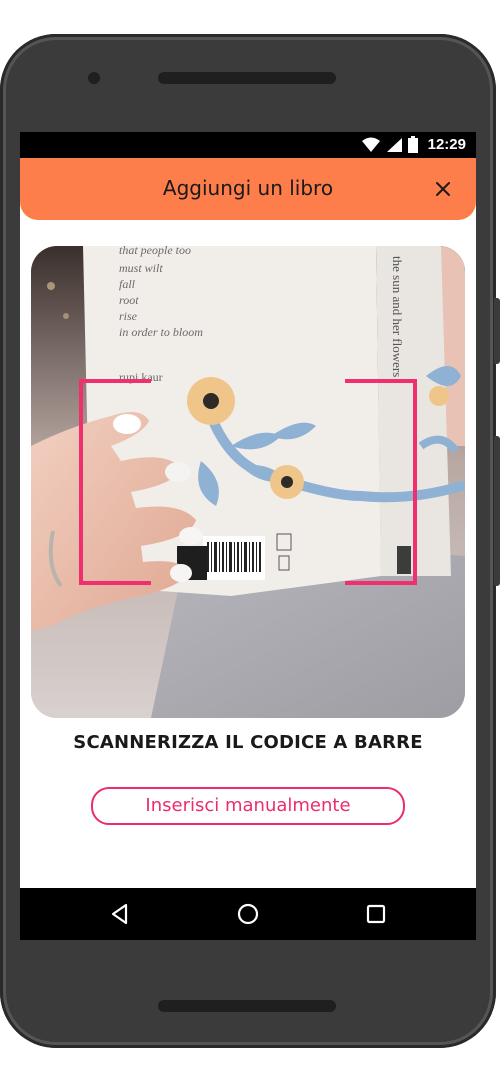  What do you see at coordinates (397, 316) in the screenshot?
I see `spine-title: the sun and her flowers` at bounding box center [397, 316].